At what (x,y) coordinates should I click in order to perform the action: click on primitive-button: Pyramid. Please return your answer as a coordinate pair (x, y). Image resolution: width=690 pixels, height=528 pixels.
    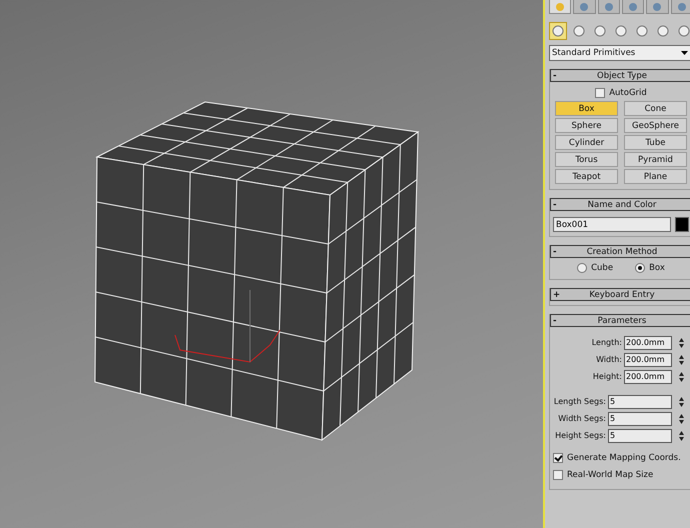
    Looking at the image, I should click on (655, 159).